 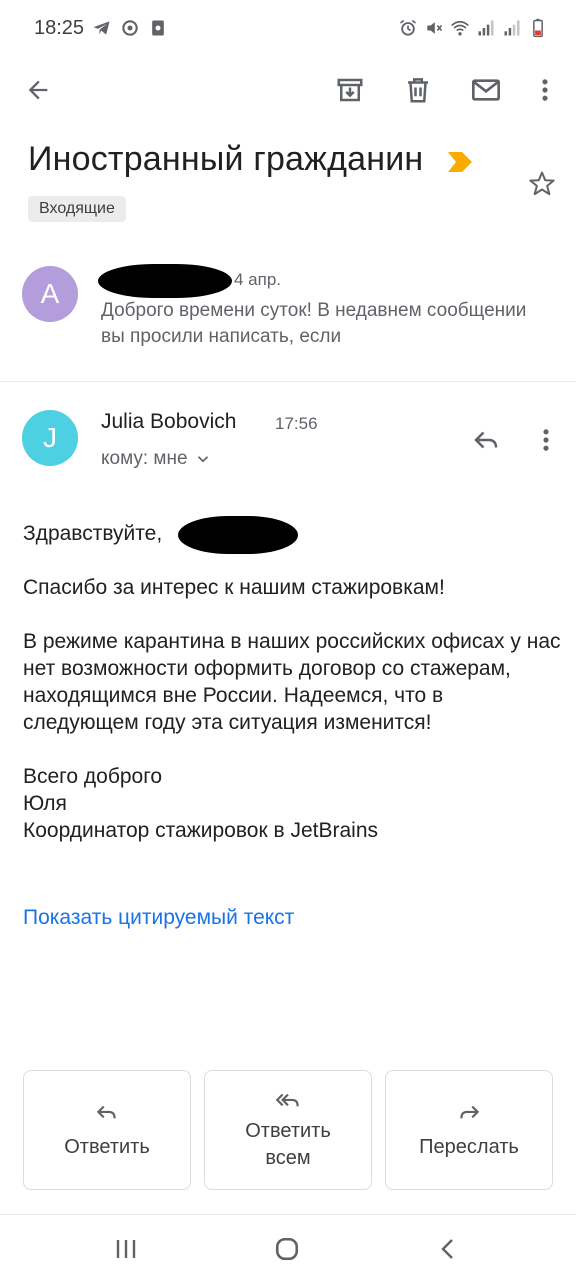 What do you see at coordinates (288, 440) in the screenshot?
I see `message-header: J Julia Bobovich 17:56 кому: мне` at bounding box center [288, 440].